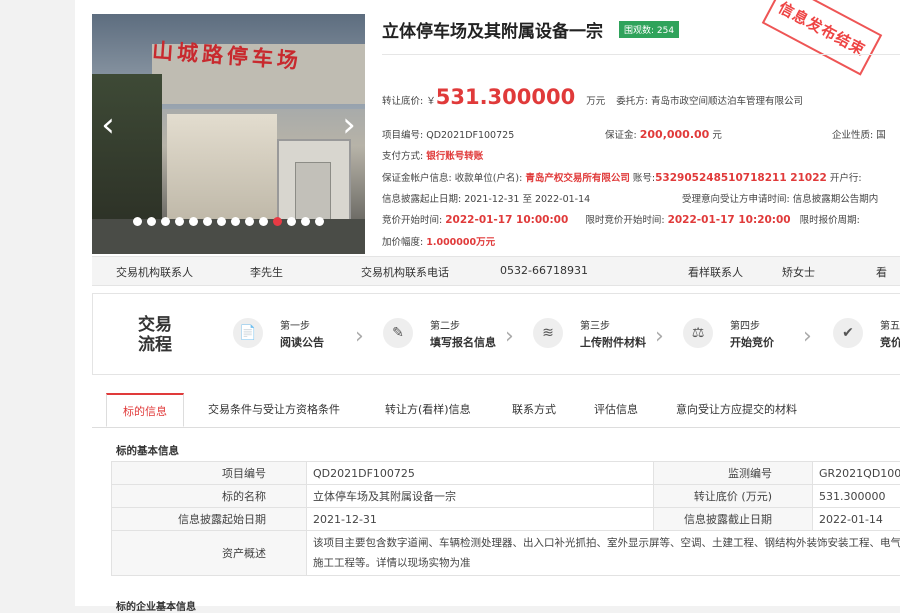 The width and height of the screenshot is (900, 613). Describe the element at coordinates (454, 156) in the screenshot. I see `payment-value: 银行账号转账` at that location.